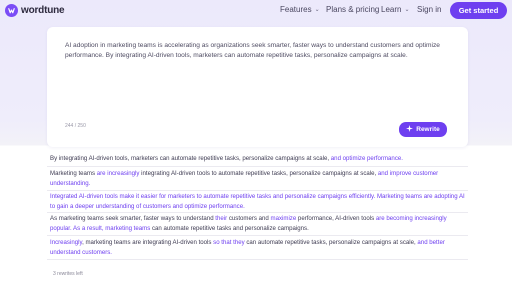 Image resolution: width=512 pixels, height=281 pixels. I want to click on nav-learn: Learn ⌄, so click(395, 9).